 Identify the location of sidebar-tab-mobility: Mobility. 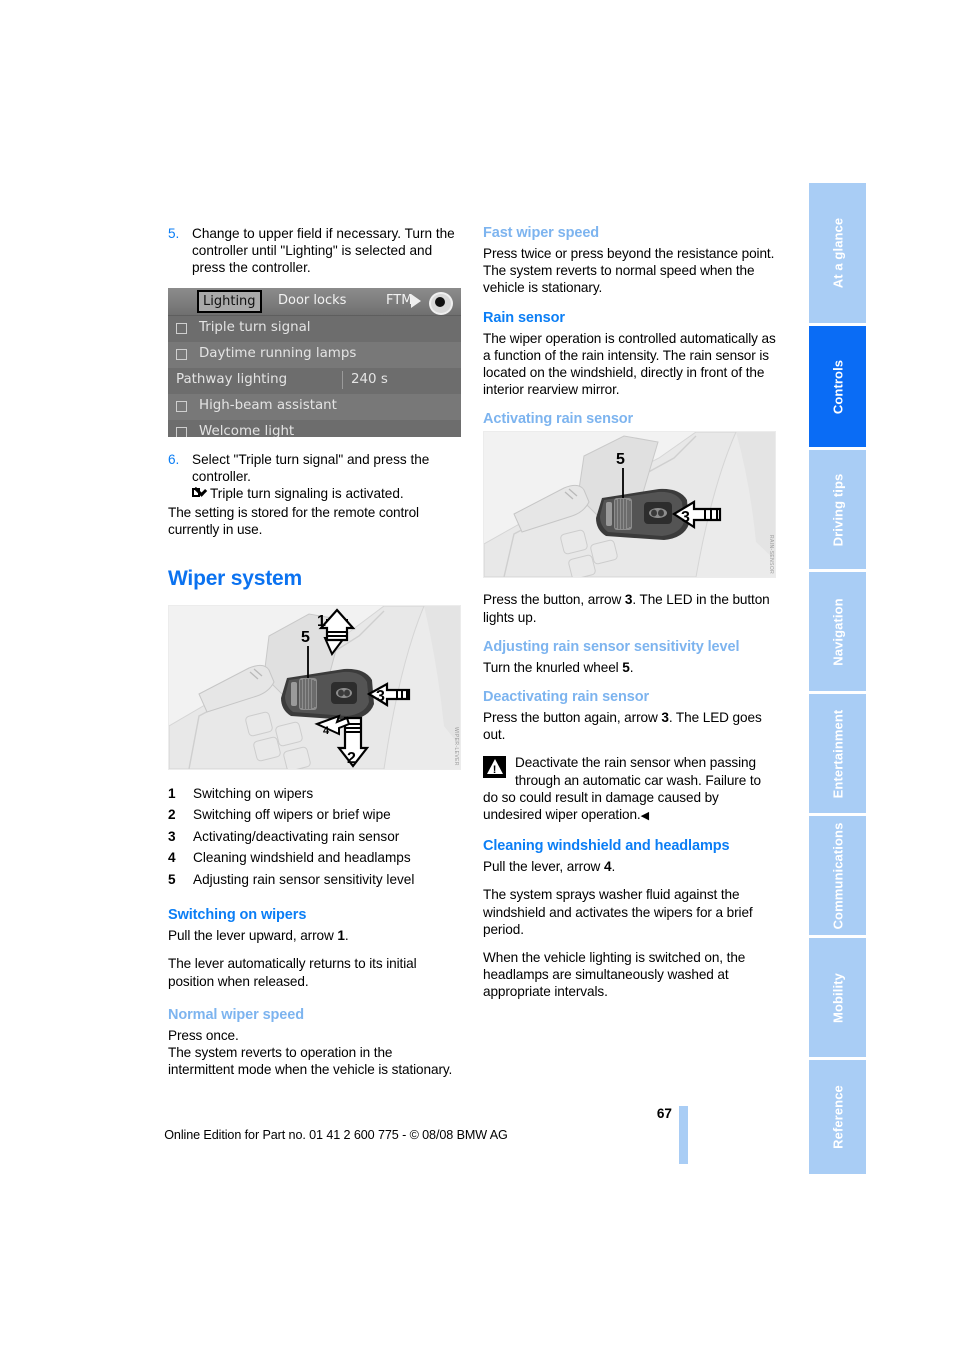
(837, 997).